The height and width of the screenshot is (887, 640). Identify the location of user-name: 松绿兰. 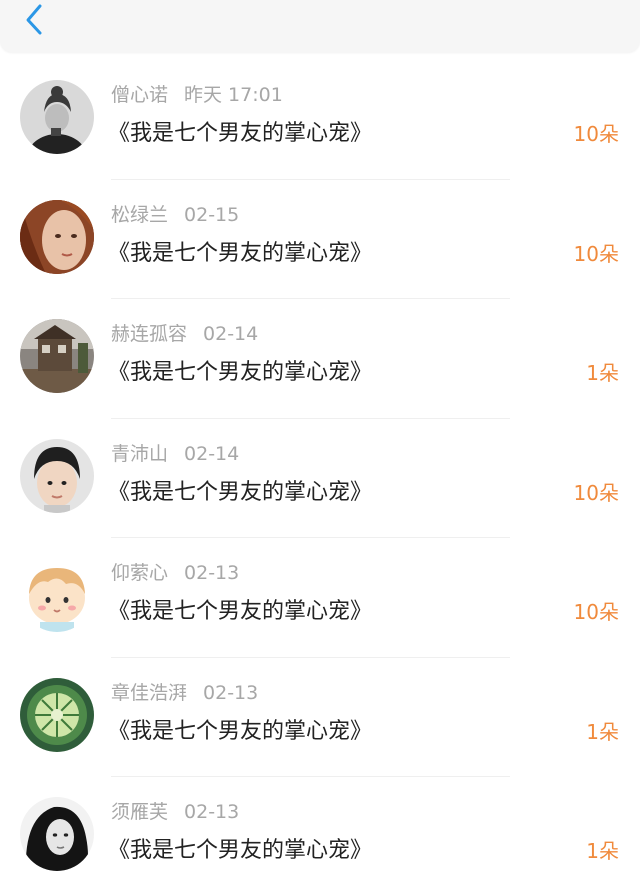
(140, 214).